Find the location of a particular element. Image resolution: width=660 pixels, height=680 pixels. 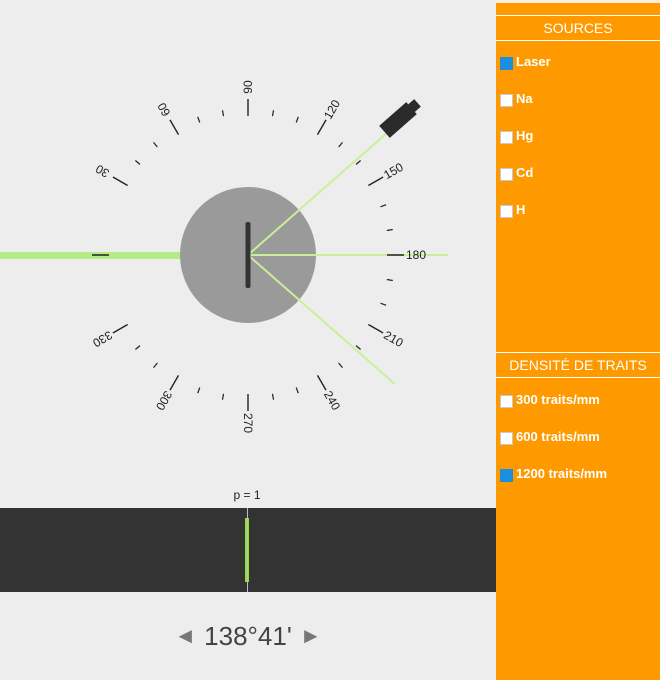

density-option-1200: 1200 traits/mm is located at coordinates (553, 473).